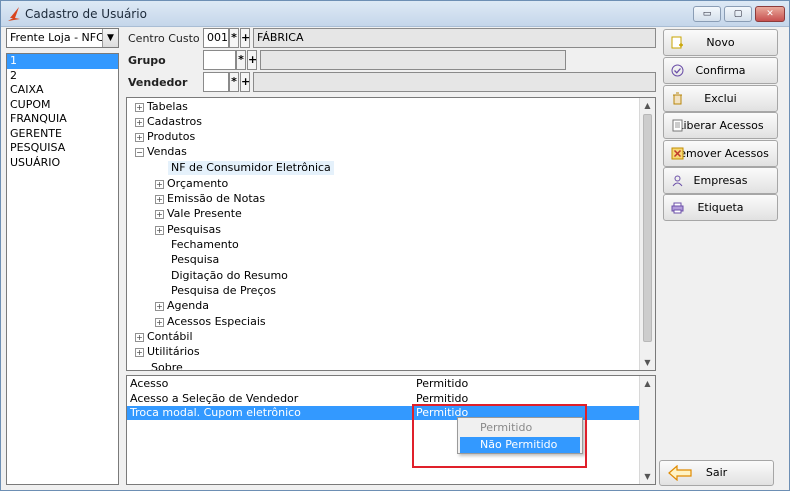 This screenshot has height=491, width=790. Describe the element at coordinates (205, 245) in the screenshot. I see `tree-node-fechamento: Fechamento` at that location.